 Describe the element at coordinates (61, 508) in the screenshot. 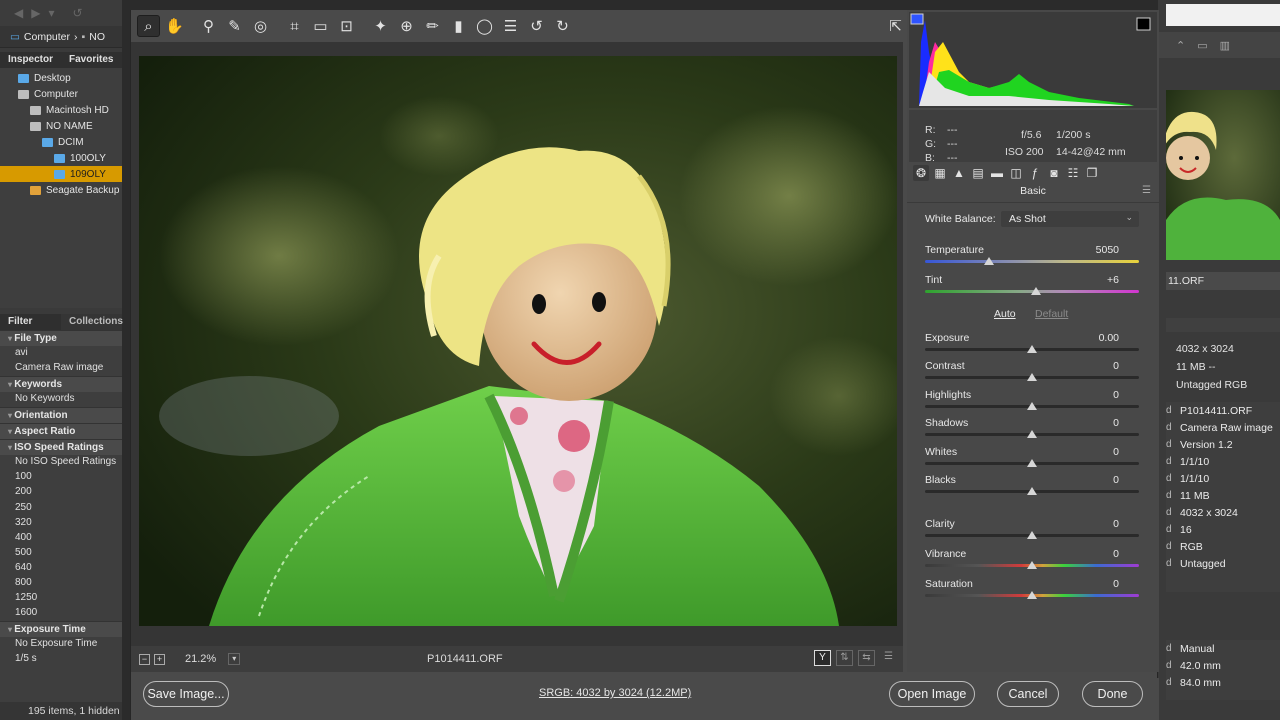

I see `filter-item: 250` at that location.